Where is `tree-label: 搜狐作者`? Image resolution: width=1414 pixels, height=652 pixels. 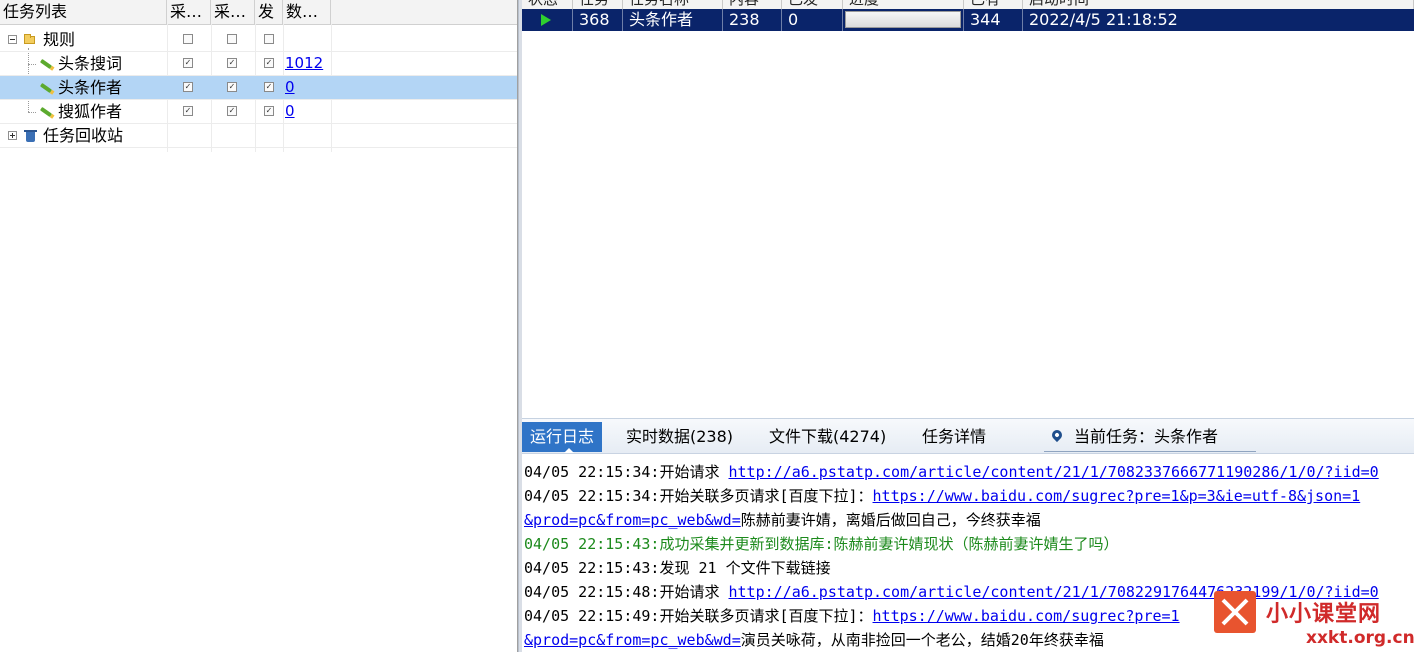
tree-label: 搜狐作者 is located at coordinates (90, 111).